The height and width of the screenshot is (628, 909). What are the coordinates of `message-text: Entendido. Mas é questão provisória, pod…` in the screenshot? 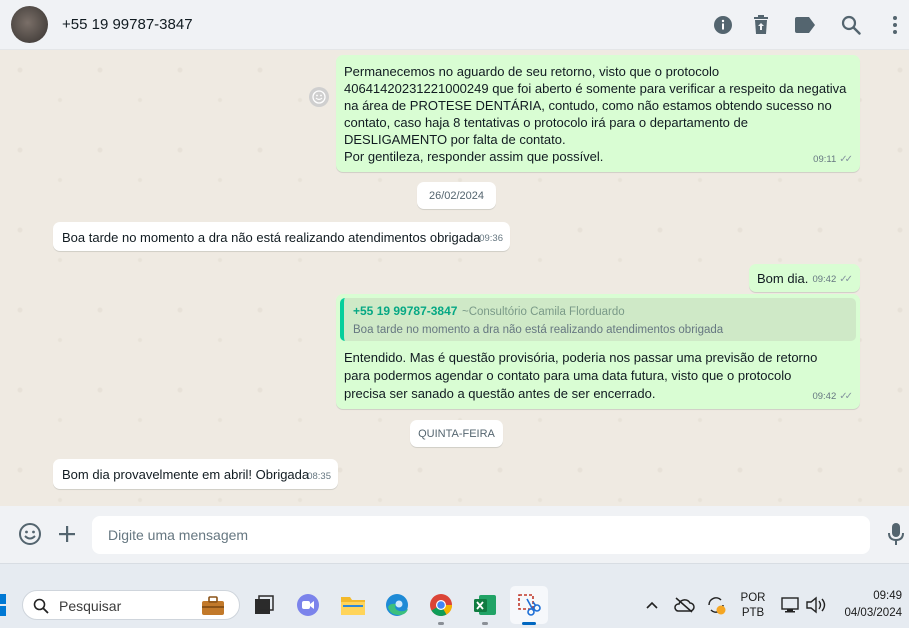 It's located at (581, 375).